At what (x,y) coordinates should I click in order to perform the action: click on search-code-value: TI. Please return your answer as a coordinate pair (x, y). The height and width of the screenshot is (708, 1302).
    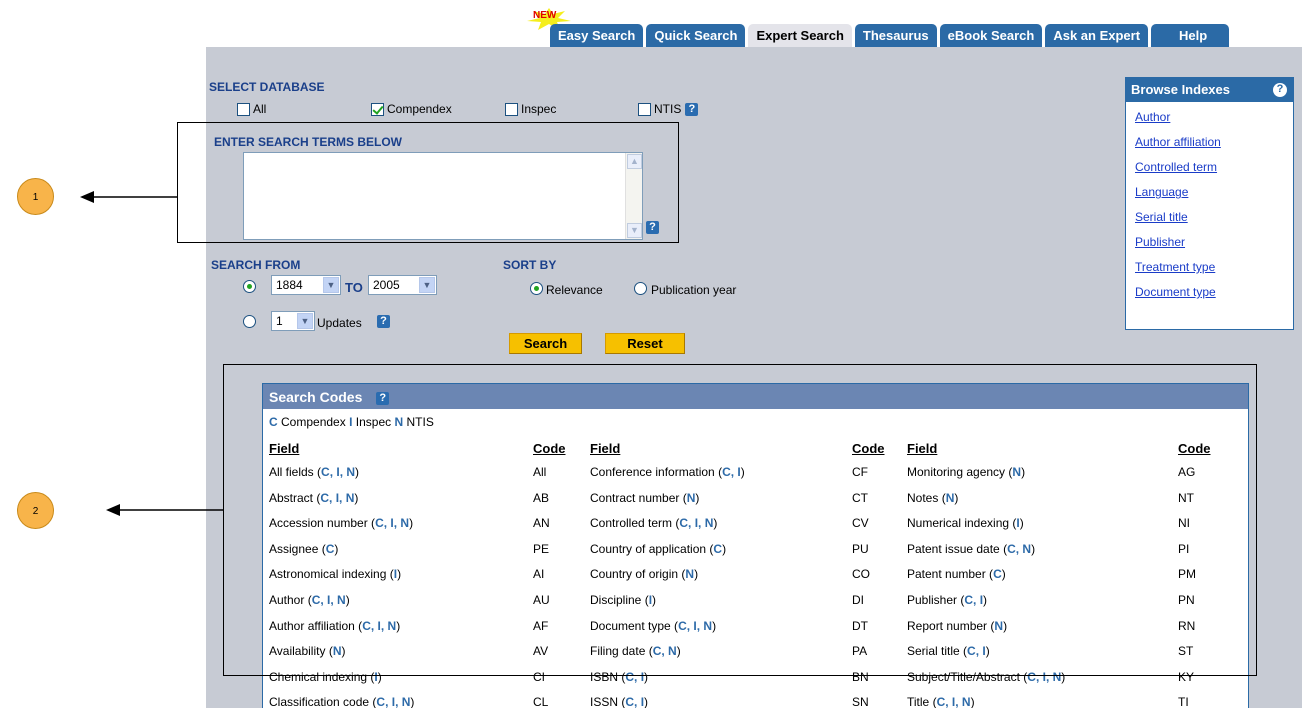
    Looking at the image, I should click on (1183, 701).